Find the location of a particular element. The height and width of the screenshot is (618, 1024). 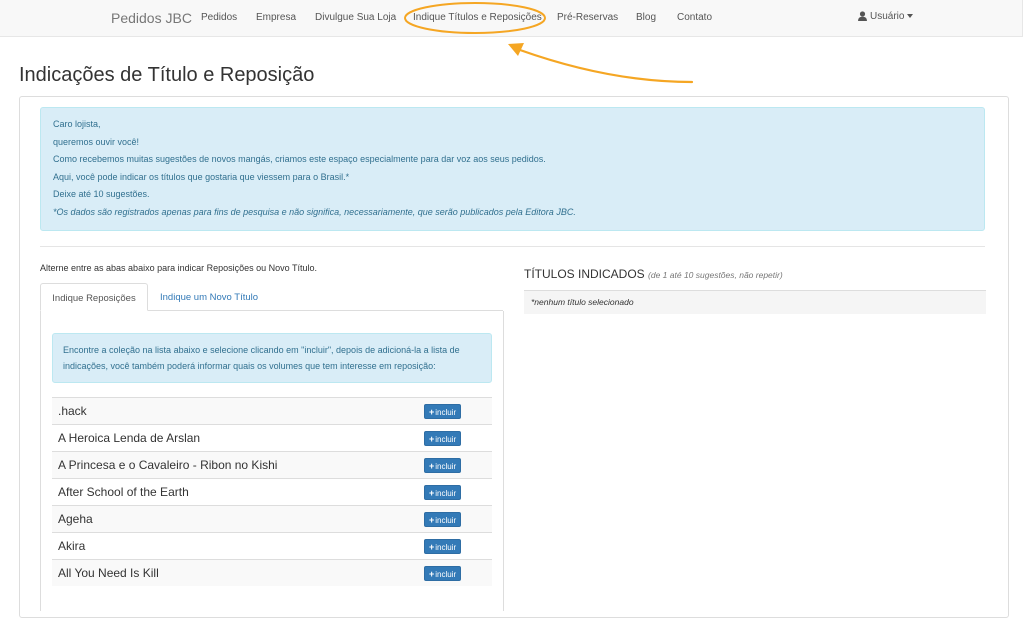

selected-titles-title: TÍTULOS INDICADOS is located at coordinates (584, 274).